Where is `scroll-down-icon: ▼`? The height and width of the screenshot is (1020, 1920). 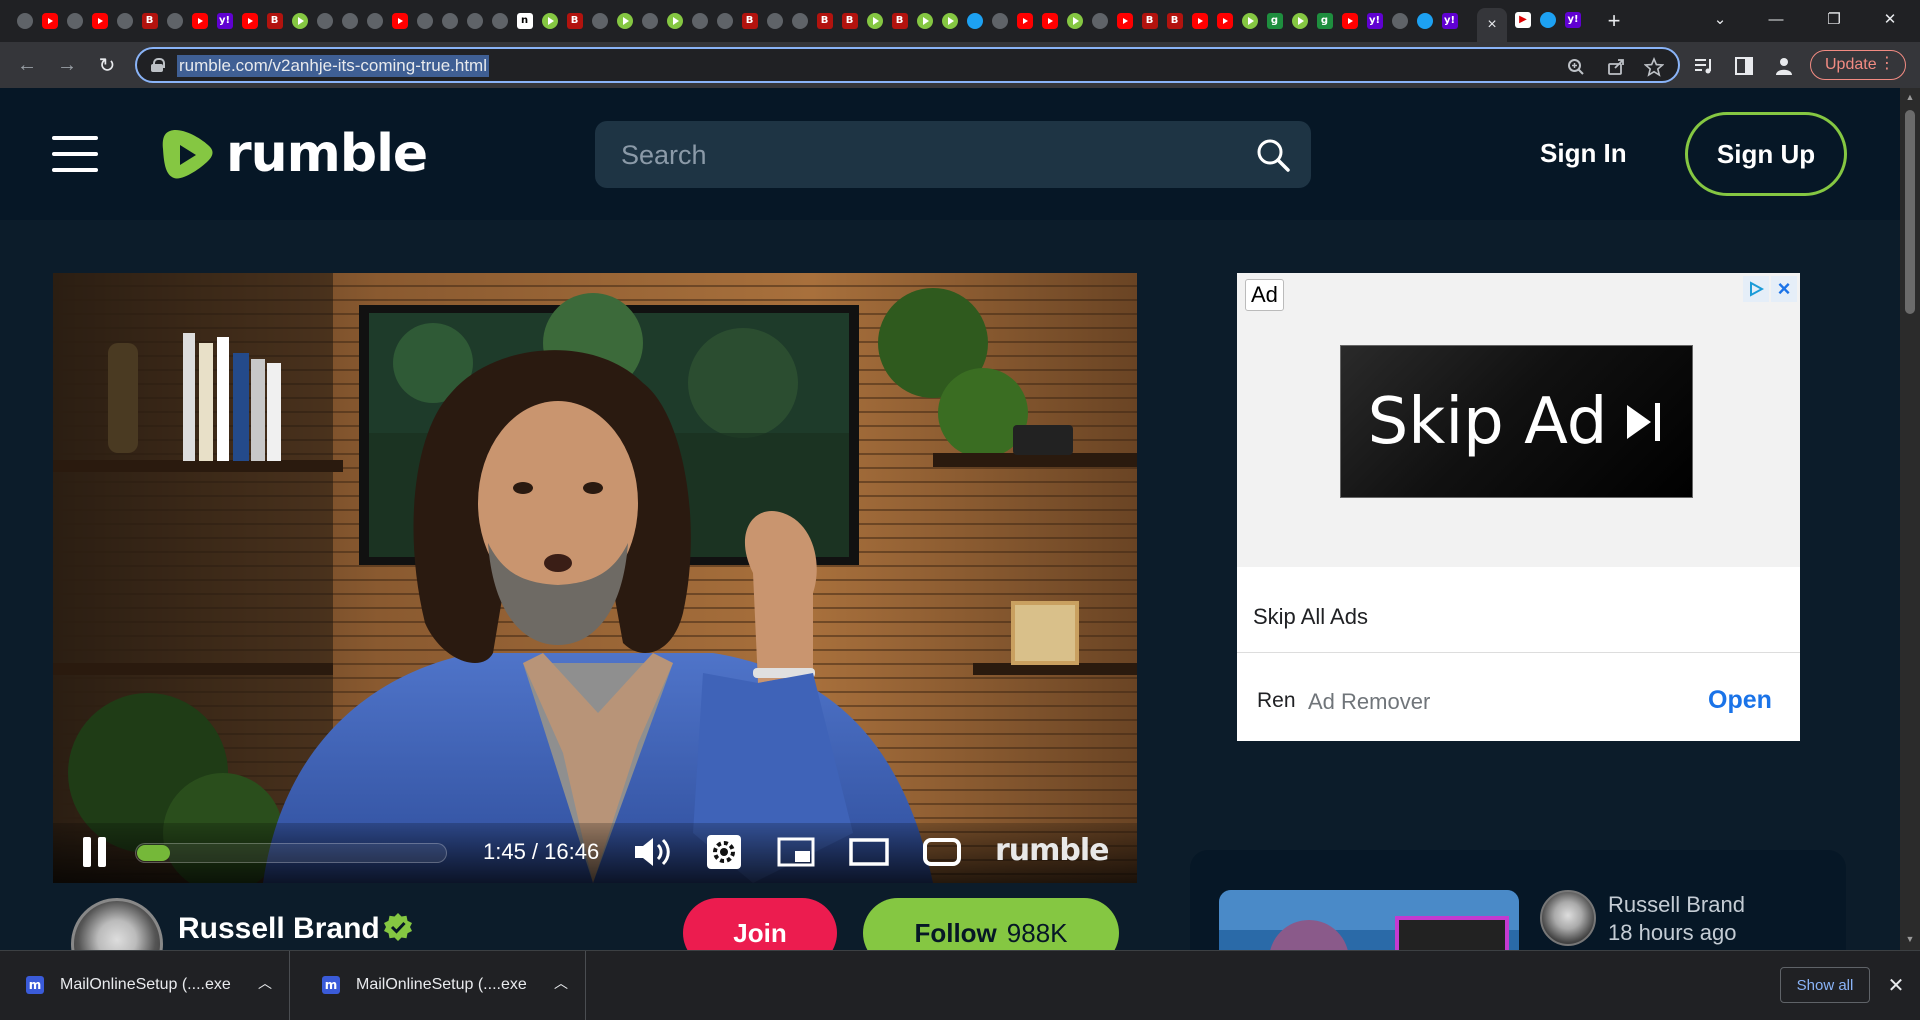 scroll-down-icon: ▼ is located at coordinates (1910, 939).